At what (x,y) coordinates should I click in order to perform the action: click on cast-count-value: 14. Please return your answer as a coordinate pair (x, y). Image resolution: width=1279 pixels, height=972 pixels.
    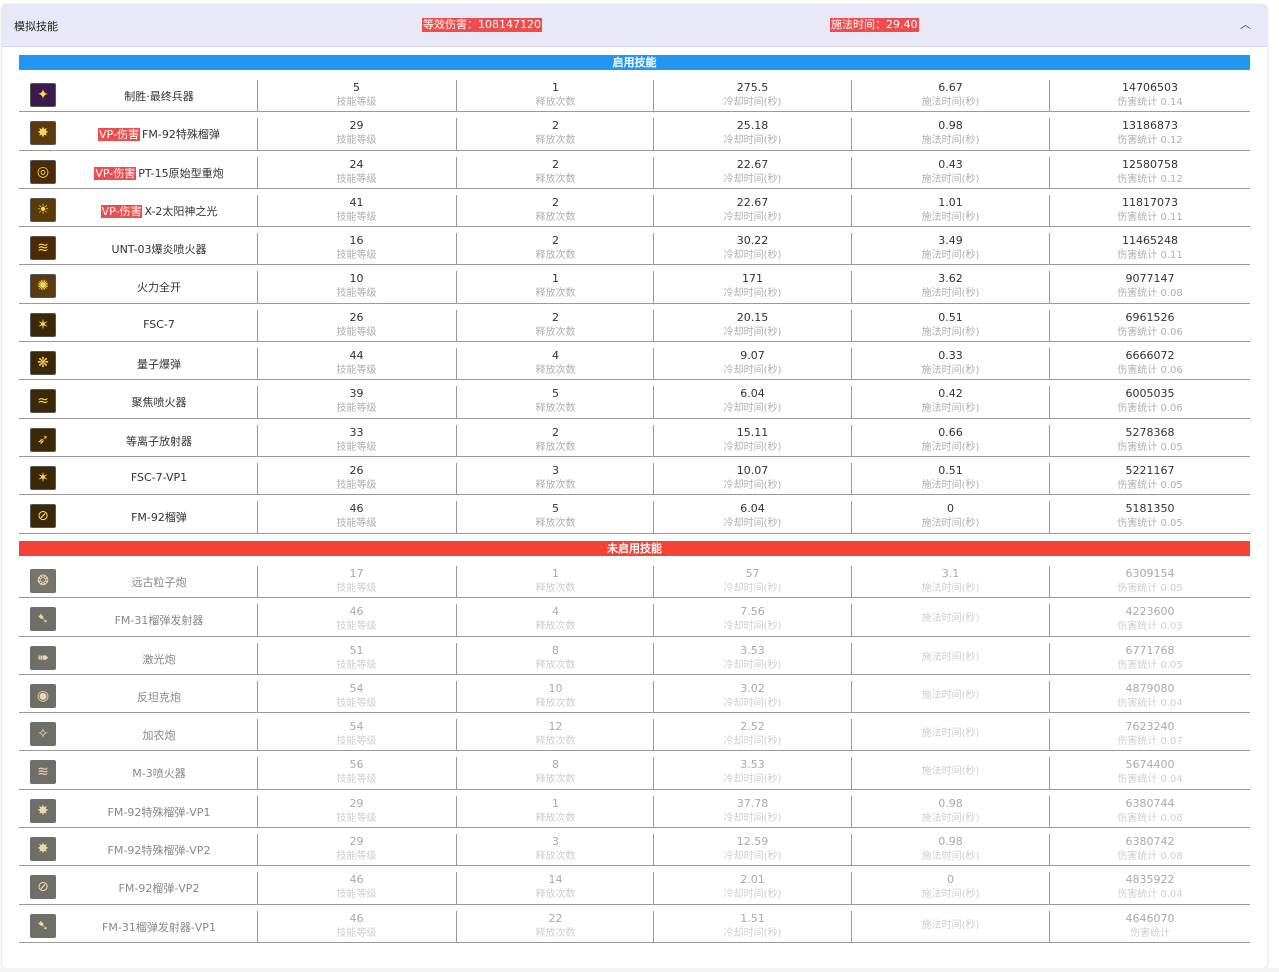
    Looking at the image, I should click on (555, 880).